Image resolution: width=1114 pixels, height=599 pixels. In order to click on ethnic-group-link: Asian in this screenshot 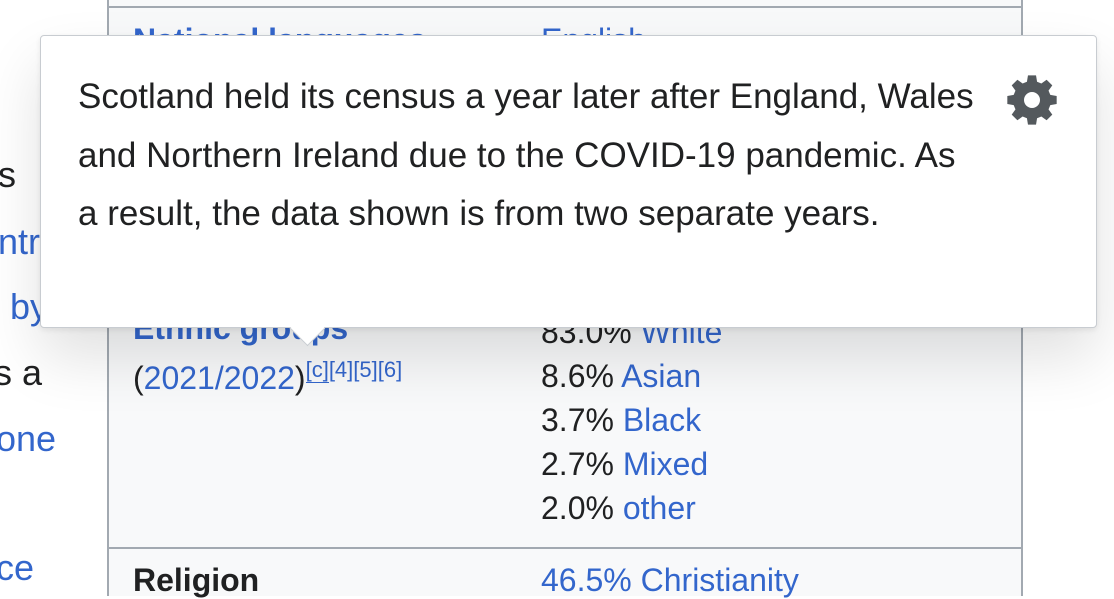, I will do `click(661, 376)`.